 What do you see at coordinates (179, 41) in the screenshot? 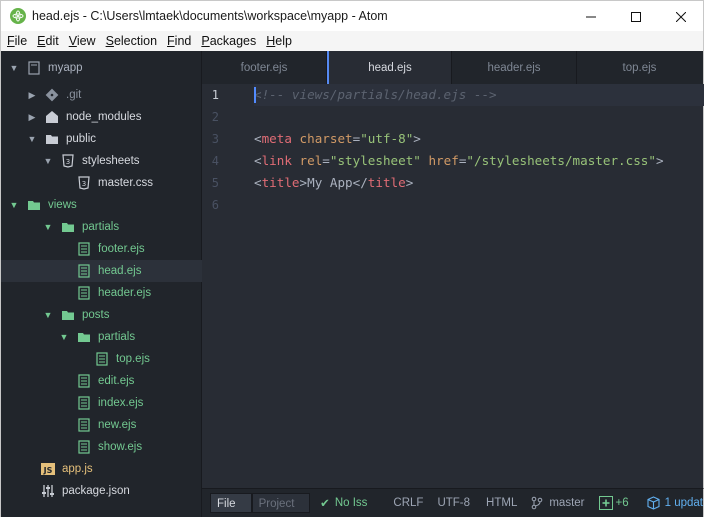
I see `menu-find: Find` at bounding box center [179, 41].